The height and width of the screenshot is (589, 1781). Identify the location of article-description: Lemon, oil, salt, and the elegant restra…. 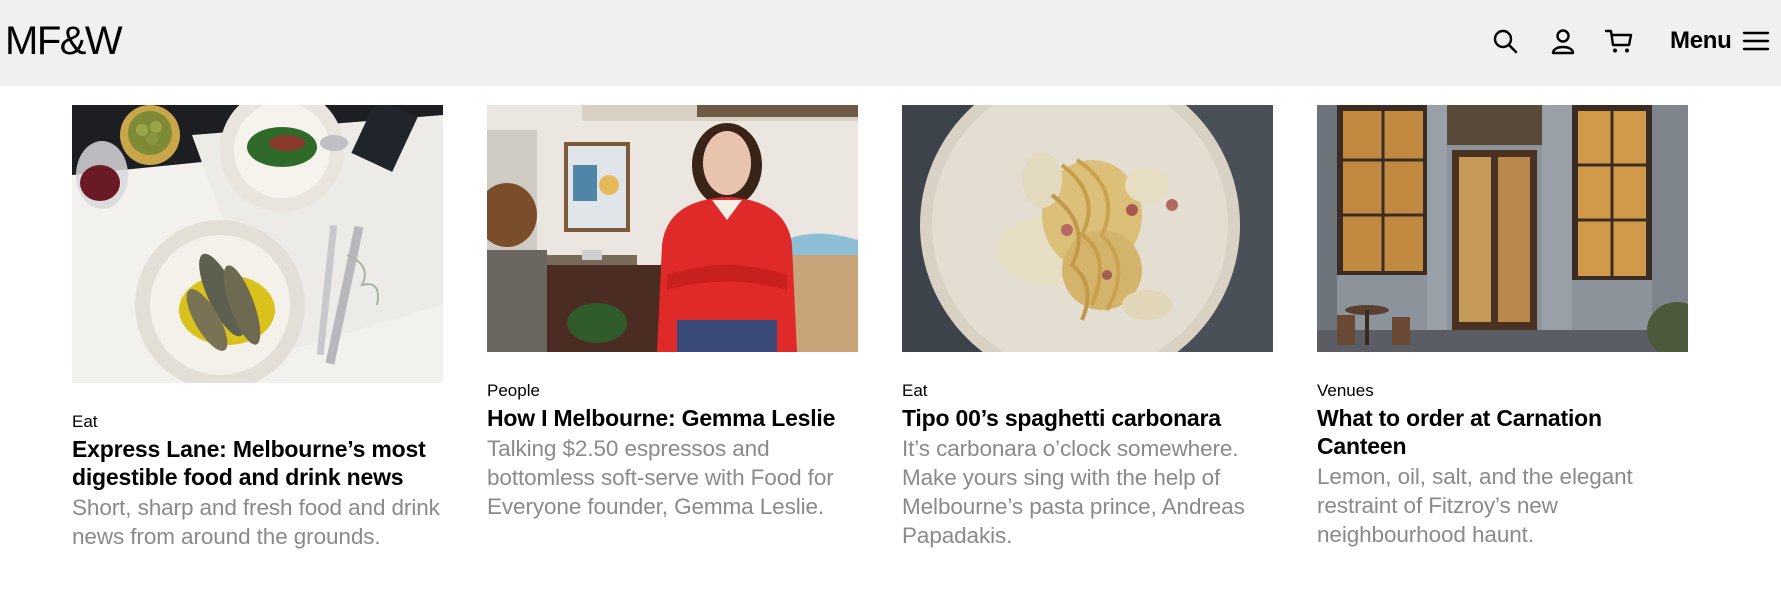
(1475, 505).